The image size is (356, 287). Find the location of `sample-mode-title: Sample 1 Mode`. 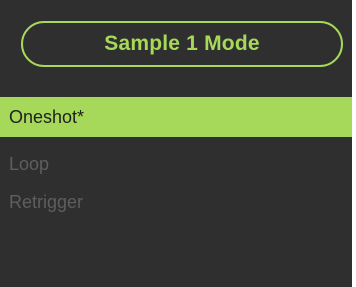

sample-mode-title: Sample 1 Mode is located at coordinates (182, 43).